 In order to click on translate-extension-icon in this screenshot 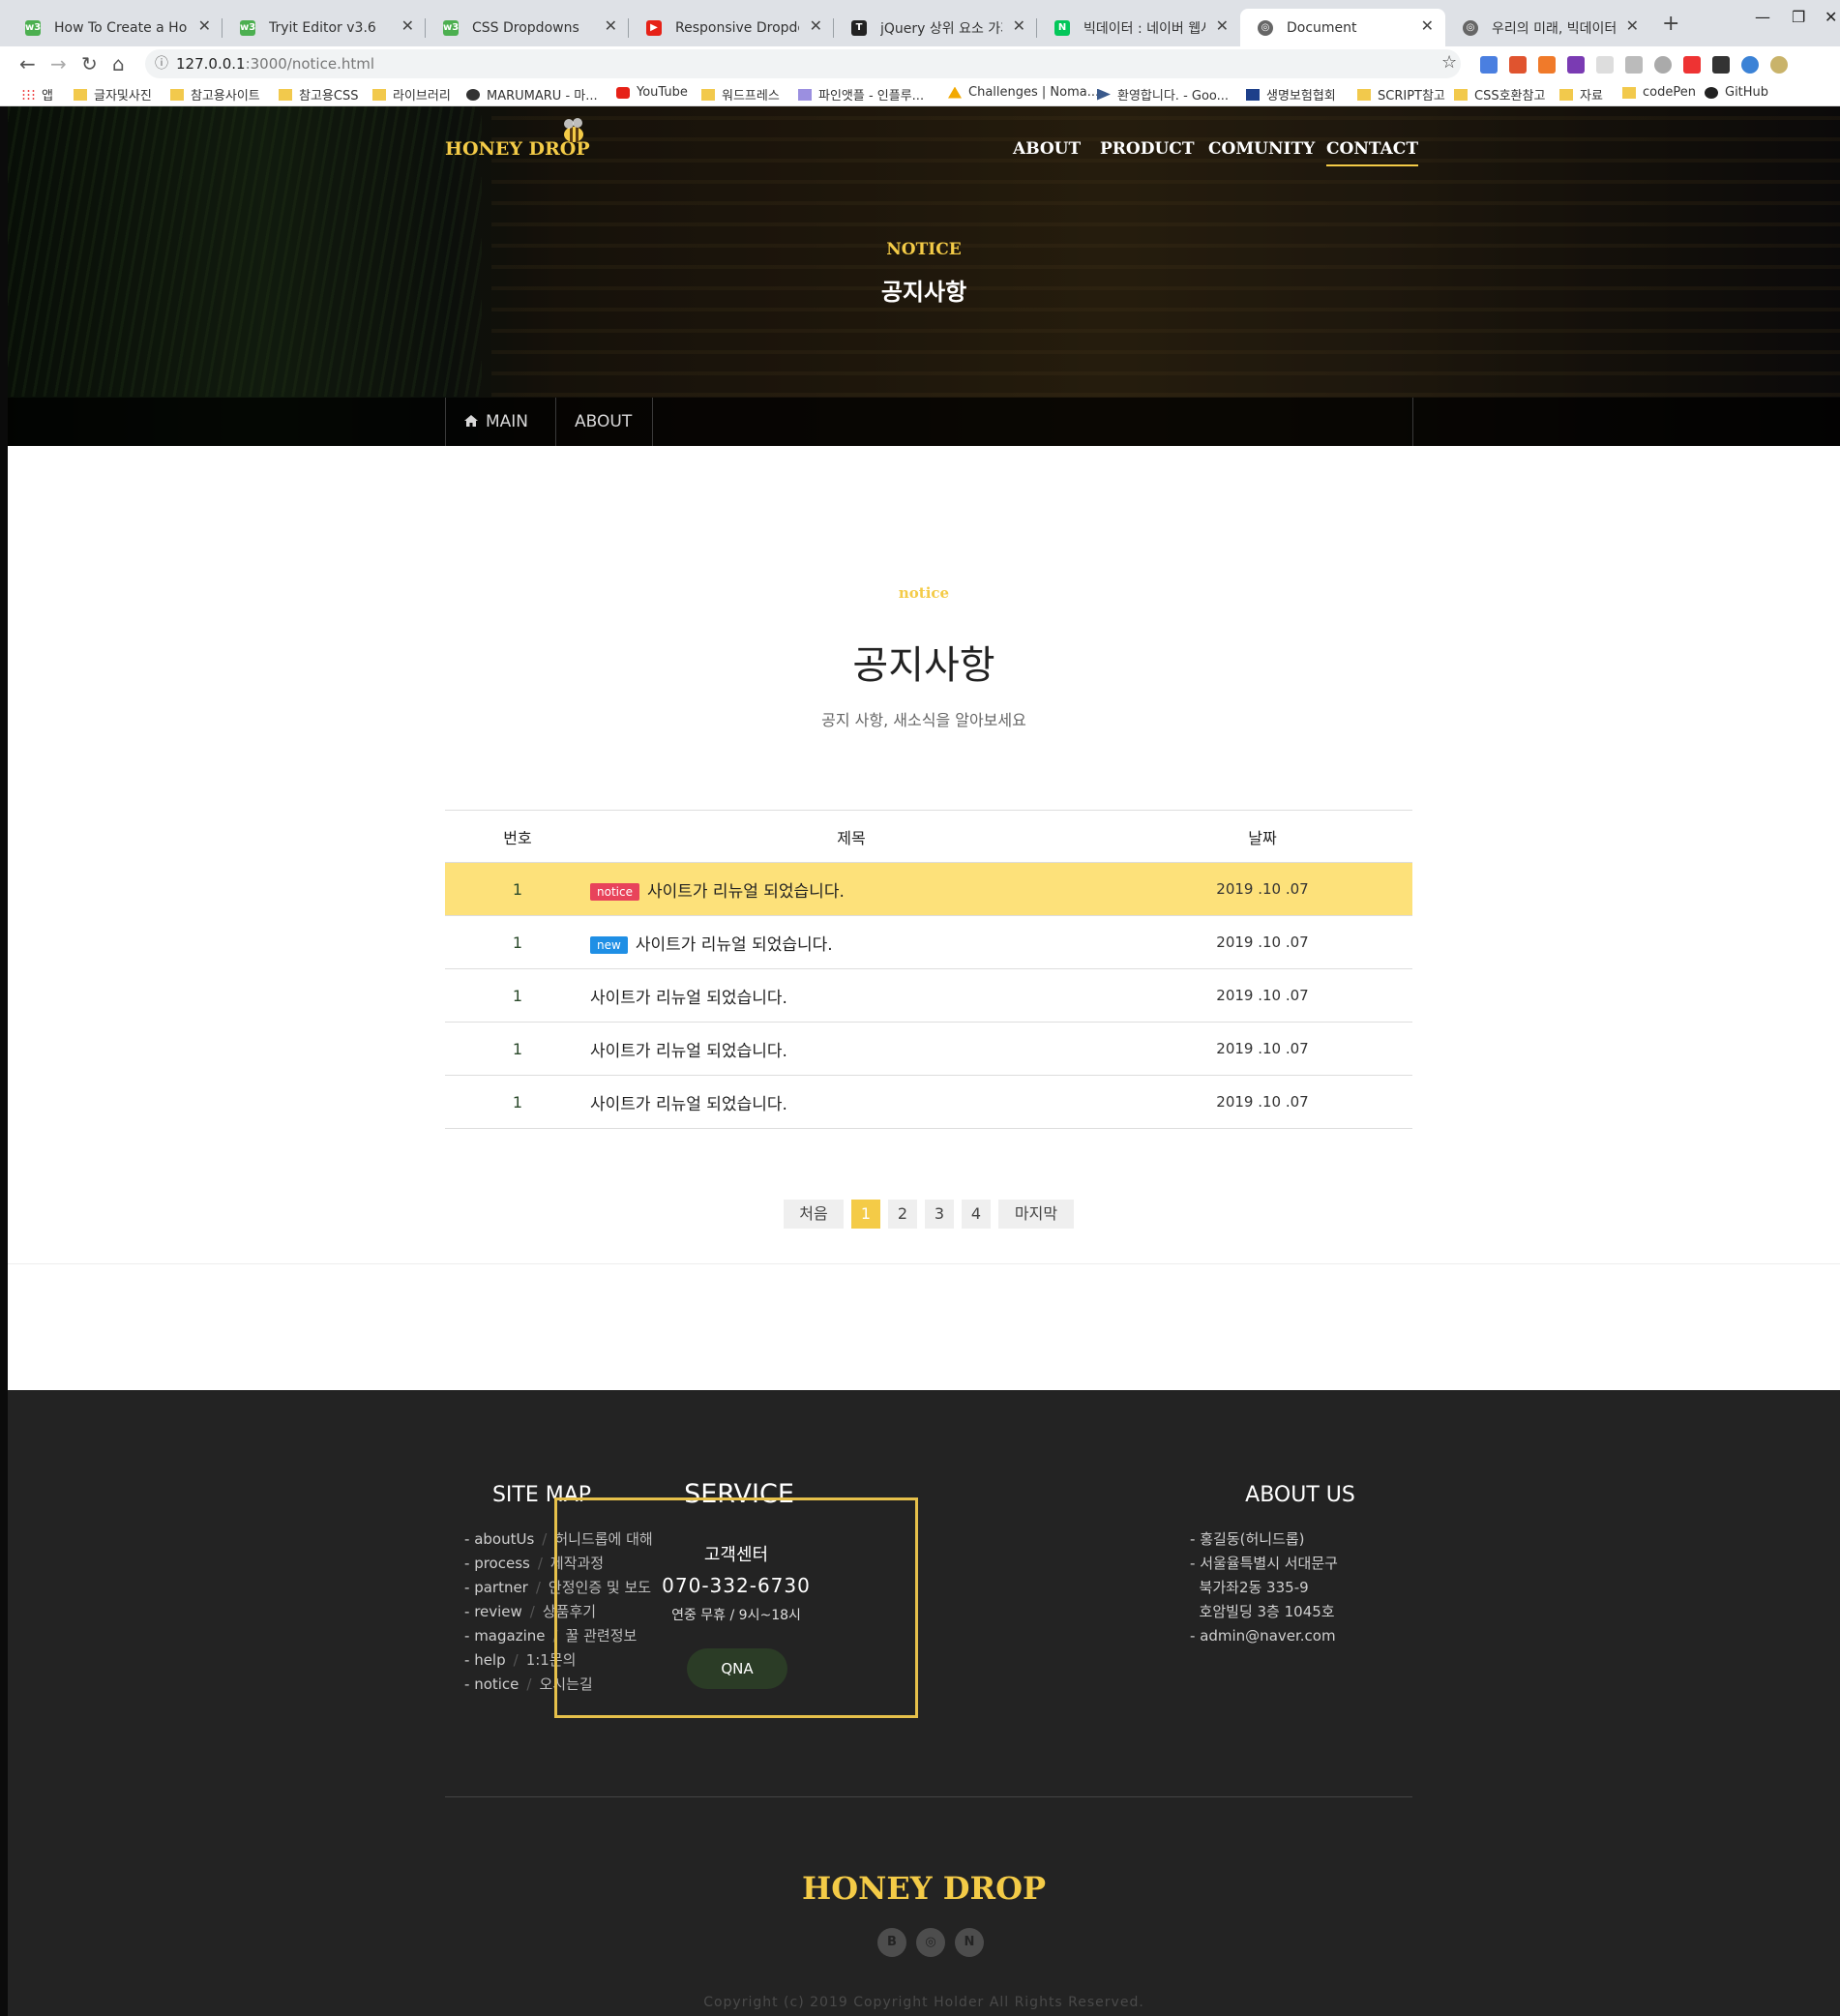, I will do `click(1489, 65)`.